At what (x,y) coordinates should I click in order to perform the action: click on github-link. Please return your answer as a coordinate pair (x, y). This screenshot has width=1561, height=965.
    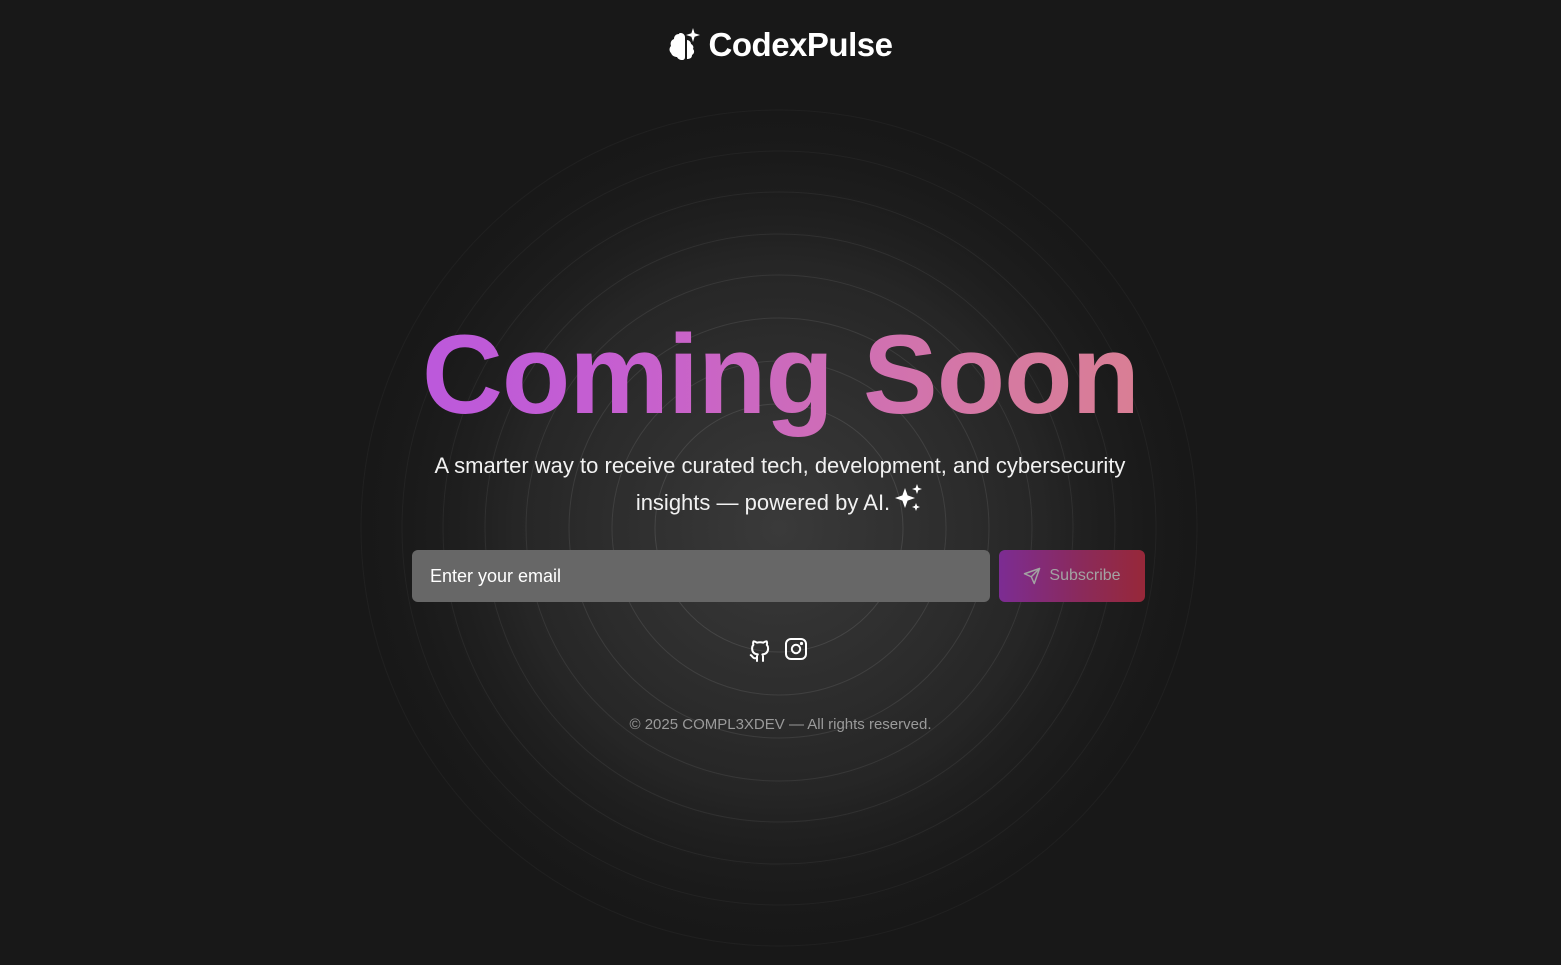
    Looking at the image, I should click on (760, 649).